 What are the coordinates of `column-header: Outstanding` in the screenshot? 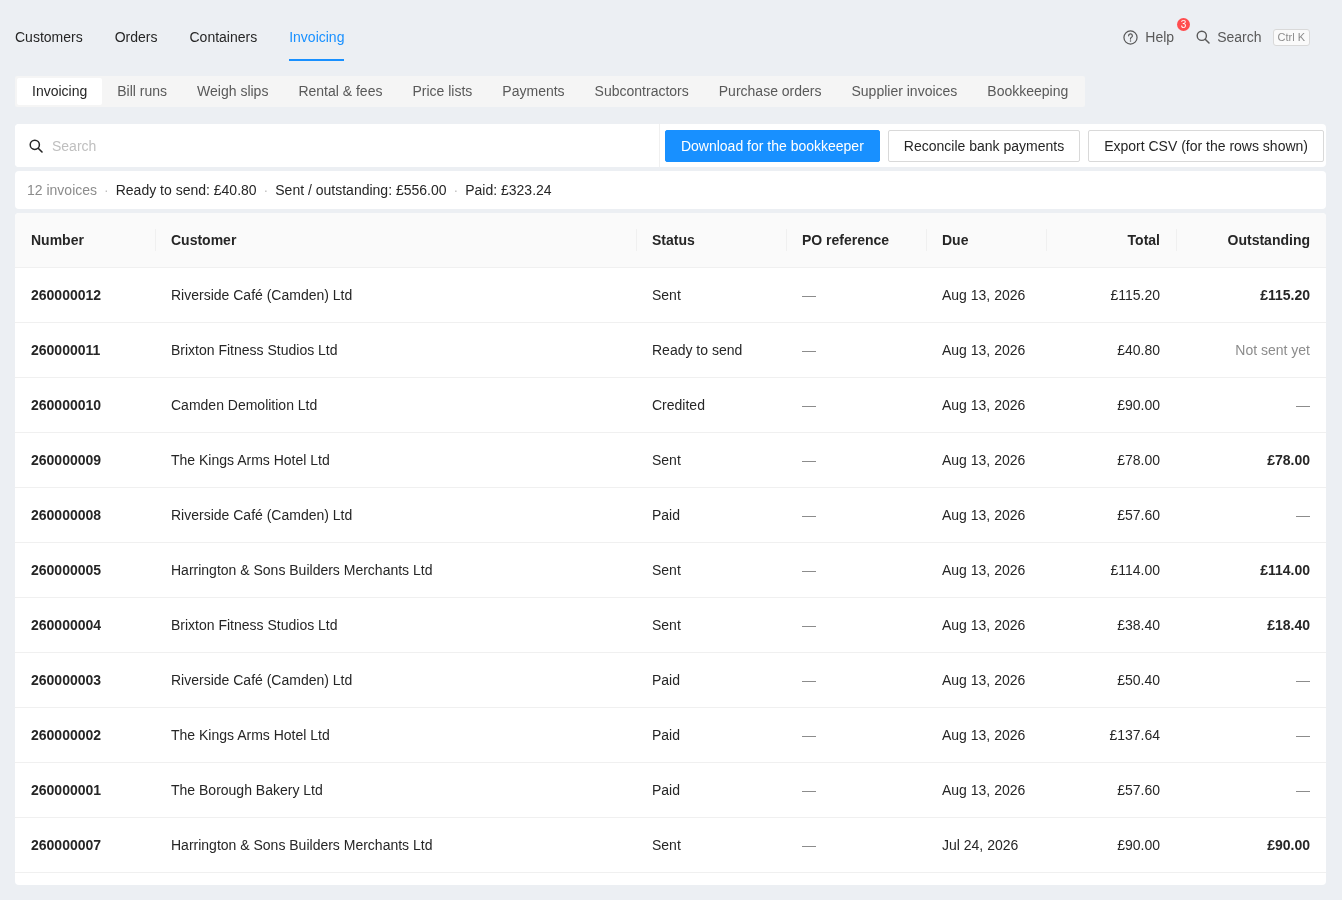 It's located at (1251, 240).